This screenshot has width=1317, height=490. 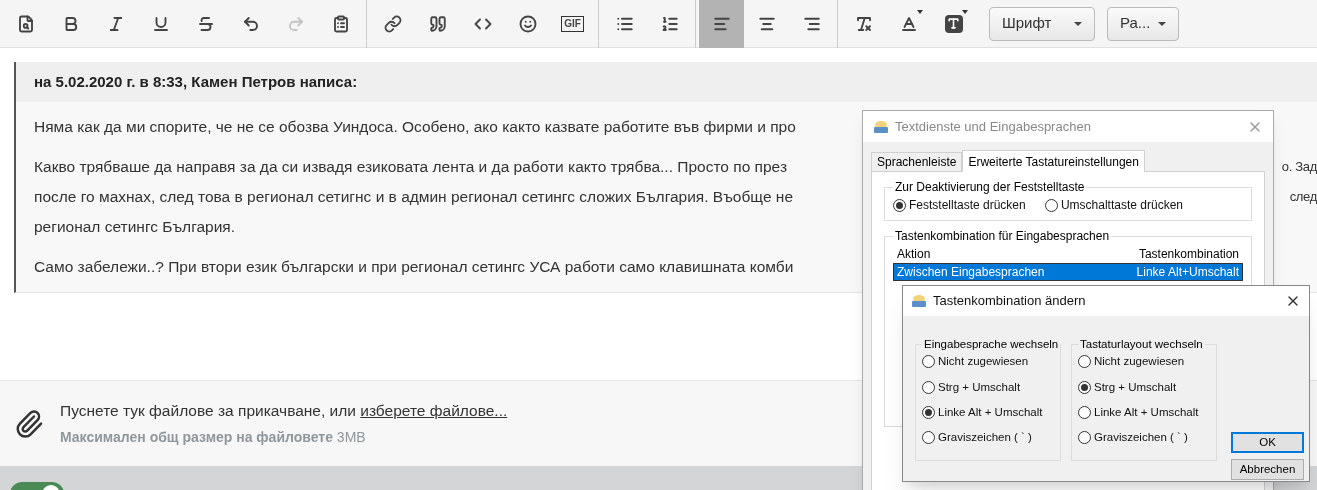 What do you see at coordinates (410, 167) in the screenshot?
I see `quote-text-line: Какво трябваше да направя за да си извадя езиковата лента и да работи както трябва... Просто по през` at bounding box center [410, 167].